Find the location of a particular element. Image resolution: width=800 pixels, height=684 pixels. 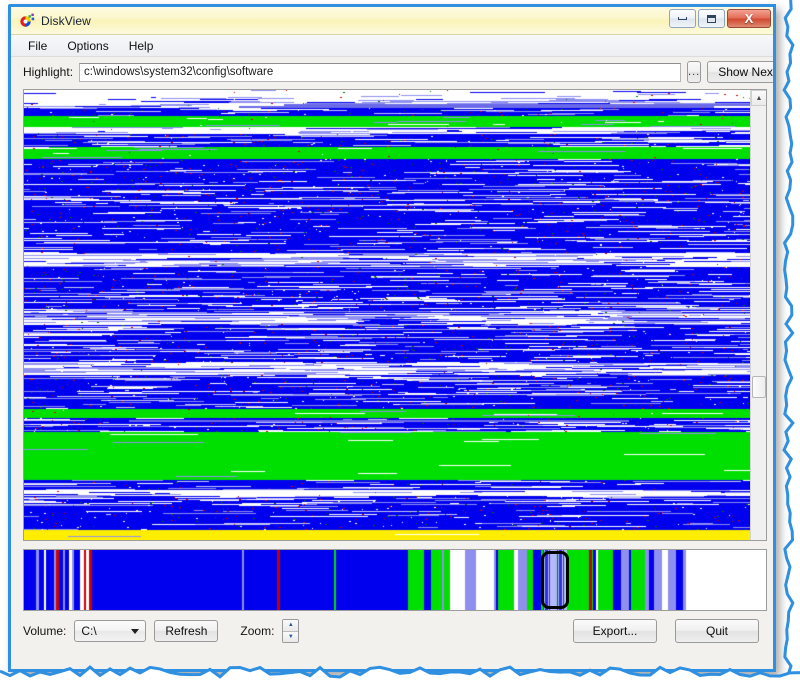

close-button: X is located at coordinates (749, 18).